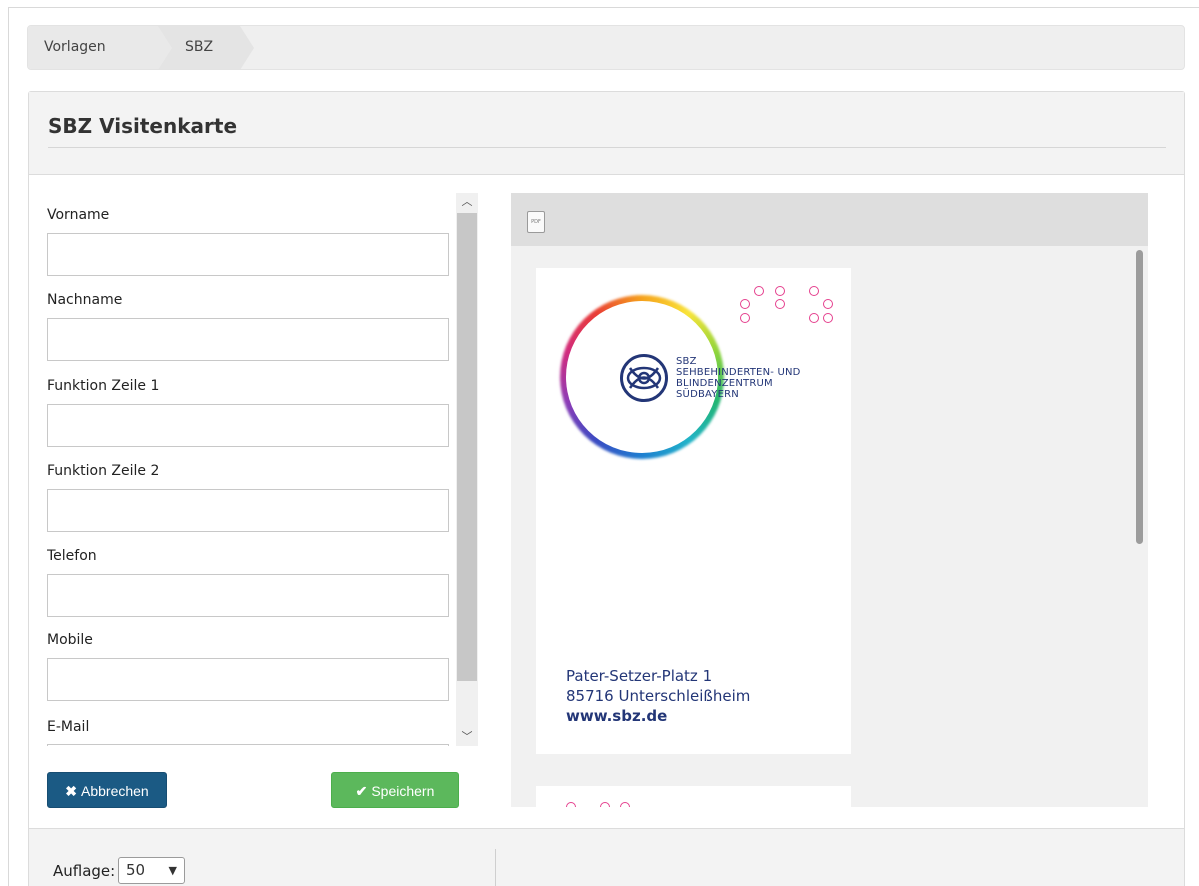 The height and width of the screenshot is (886, 1199). What do you see at coordinates (78, 215) in the screenshot?
I see `vorname-label: Vorname` at bounding box center [78, 215].